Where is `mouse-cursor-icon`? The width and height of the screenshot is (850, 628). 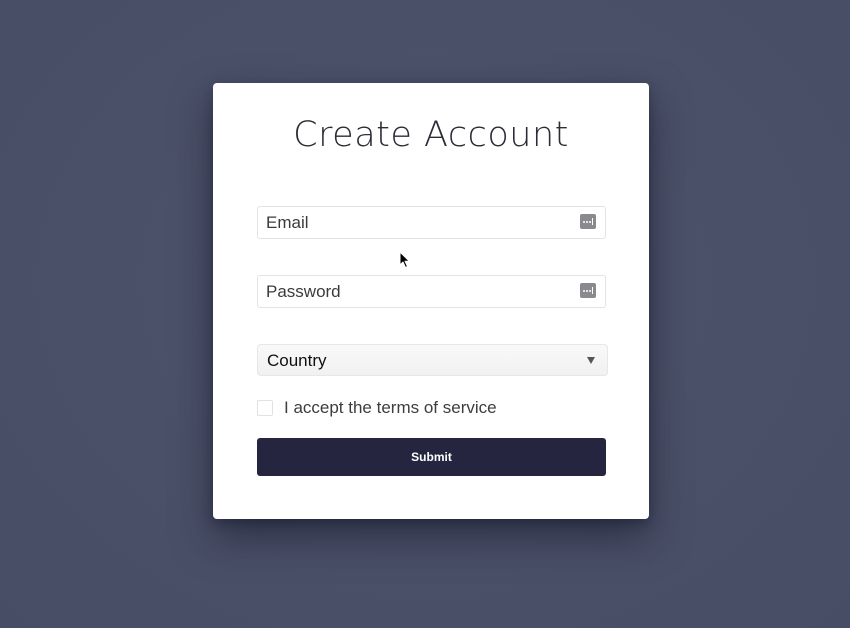
mouse-cursor-icon is located at coordinates (404, 259).